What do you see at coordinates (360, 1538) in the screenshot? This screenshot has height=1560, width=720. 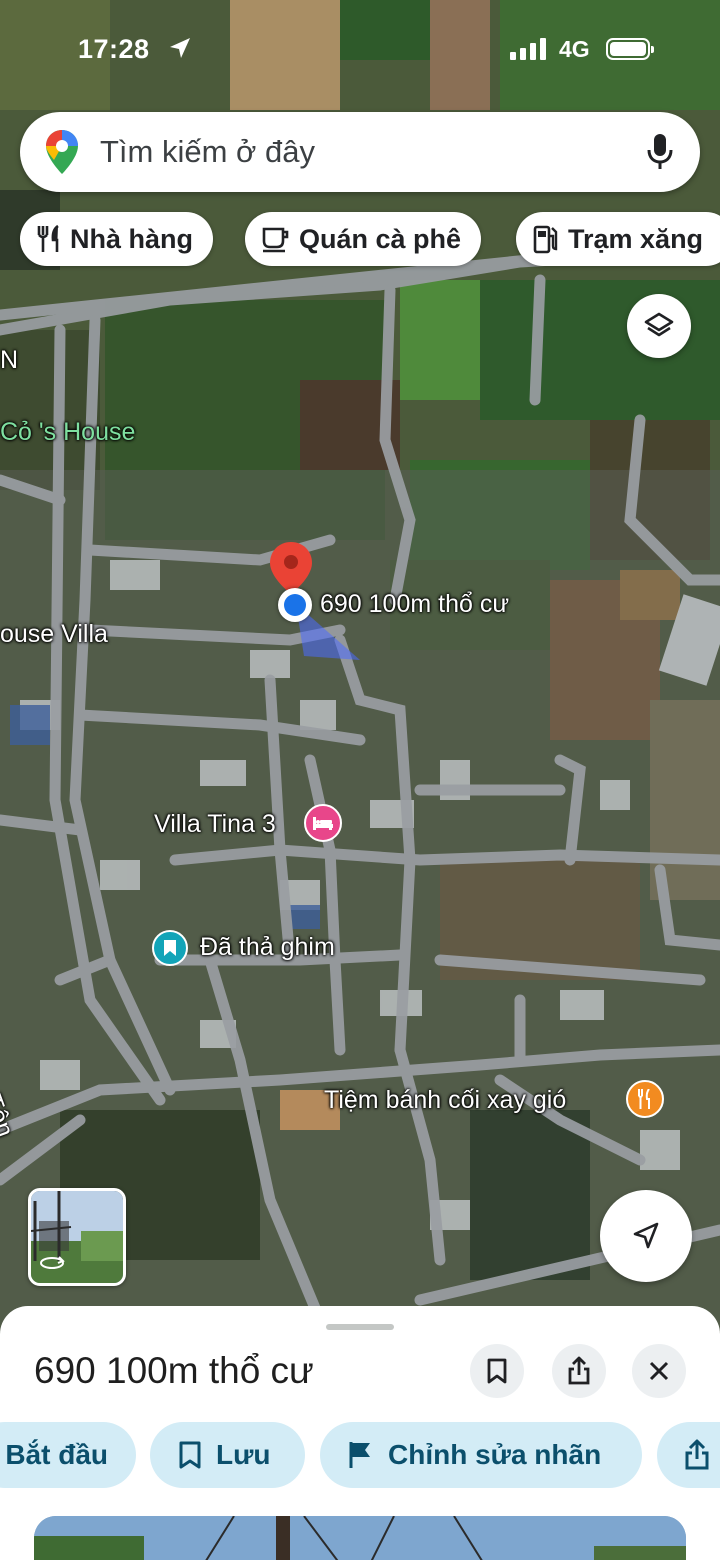 I see `place-photo` at bounding box center [360, 1538].